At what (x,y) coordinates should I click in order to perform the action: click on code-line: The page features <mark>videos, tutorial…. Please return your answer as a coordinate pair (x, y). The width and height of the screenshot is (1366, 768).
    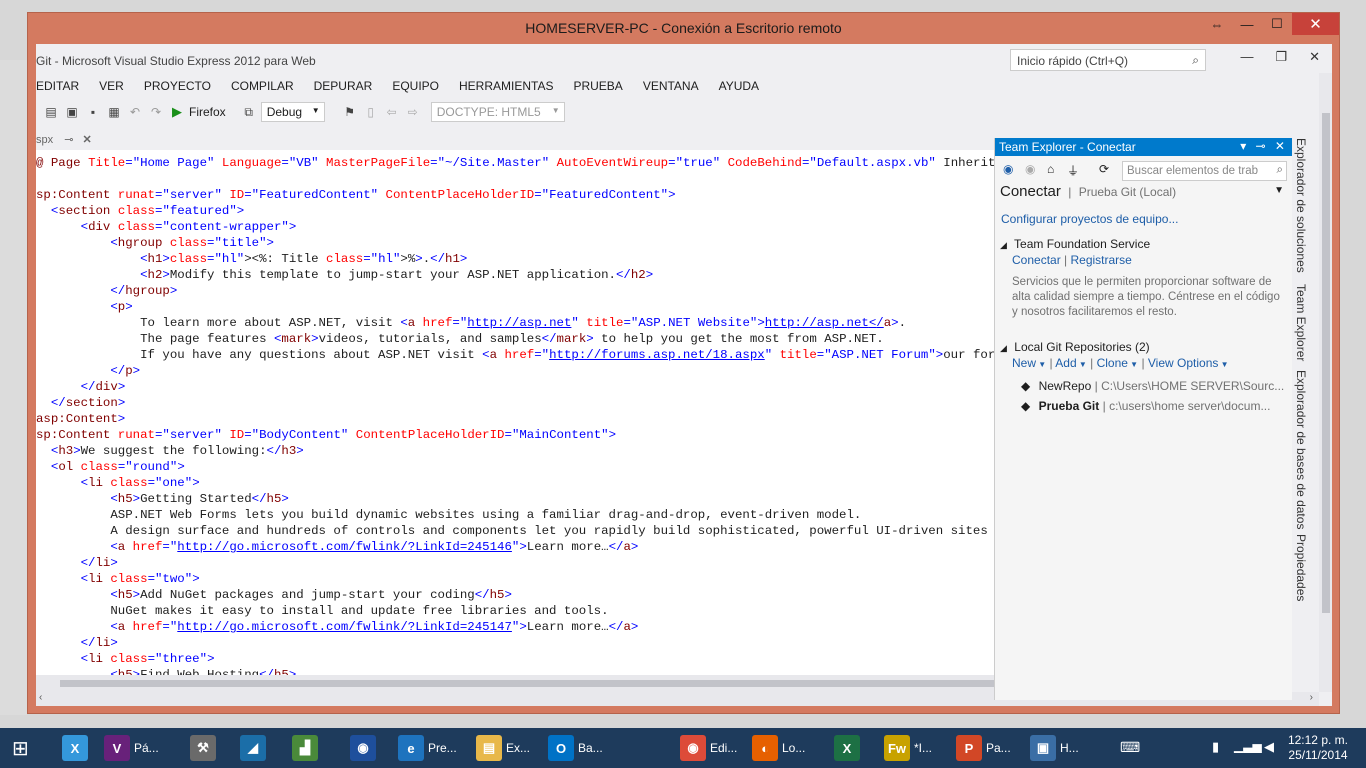
    Looking at the image, I should click on (460, 339).